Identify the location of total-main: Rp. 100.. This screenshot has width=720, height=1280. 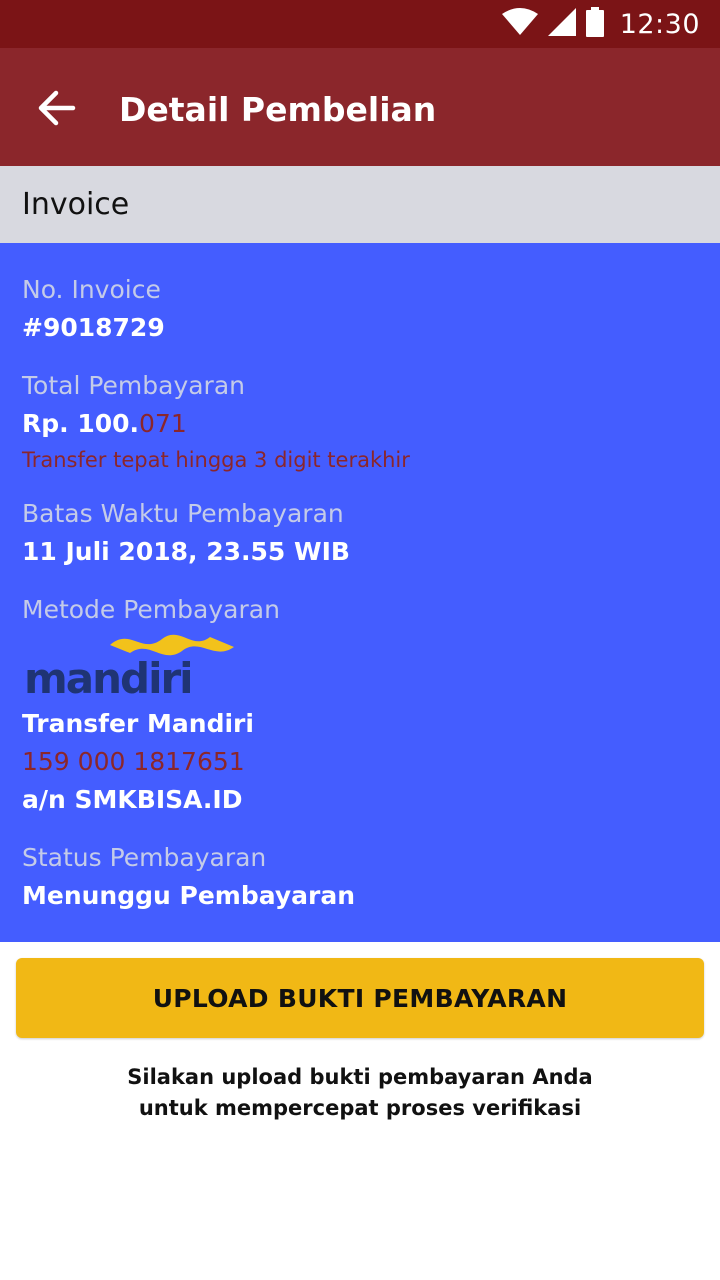
(81, 423).